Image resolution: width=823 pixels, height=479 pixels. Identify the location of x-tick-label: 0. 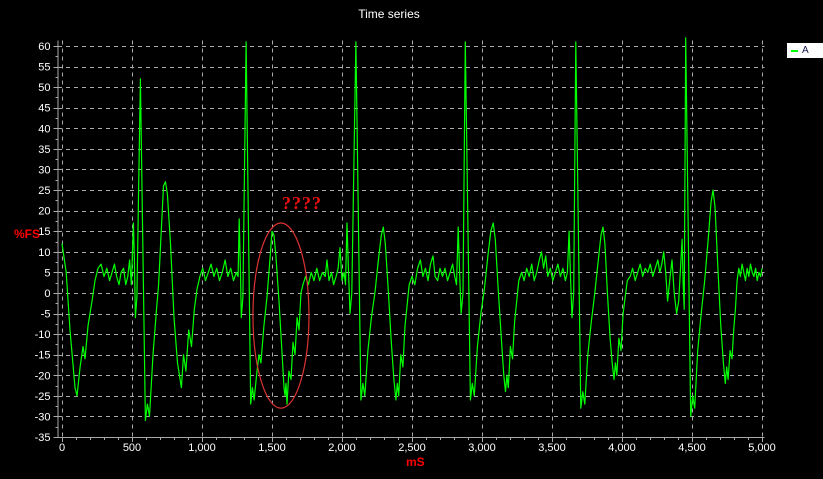
(62, 448).